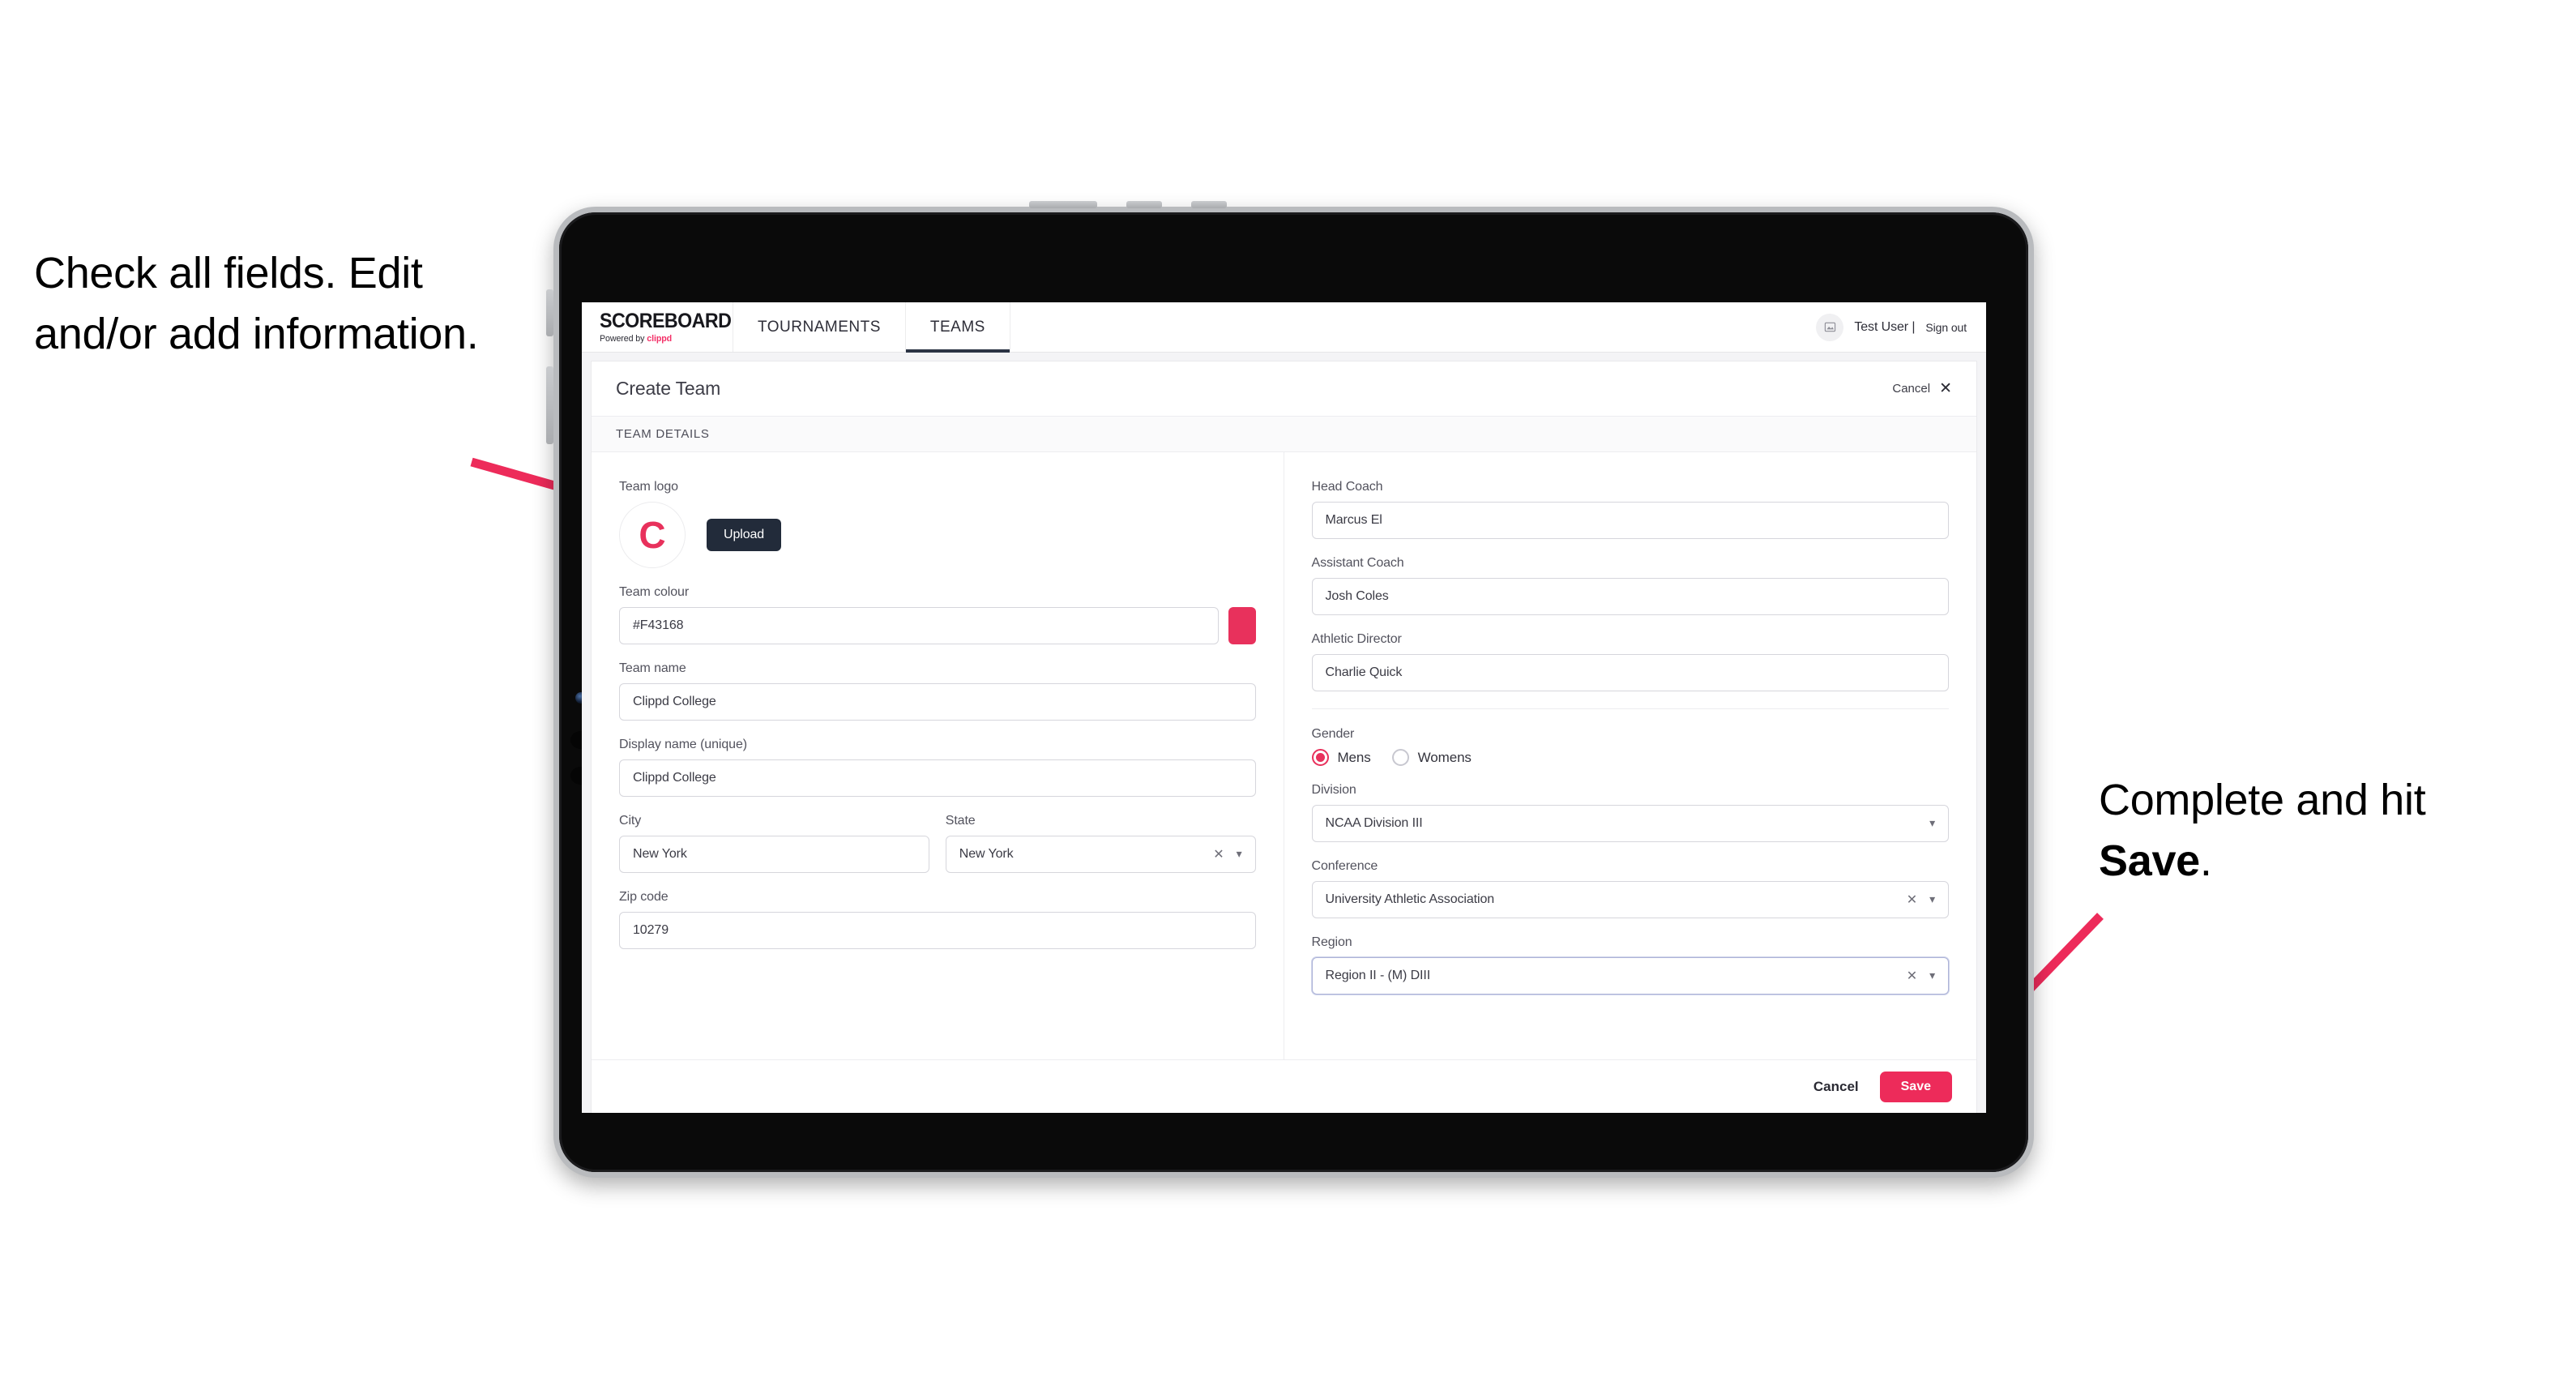  Describe the element at coordinates (1630, 976) in the screenshot. I see `region-select: Region II - (M) DIII ✕ ▾` at that location.